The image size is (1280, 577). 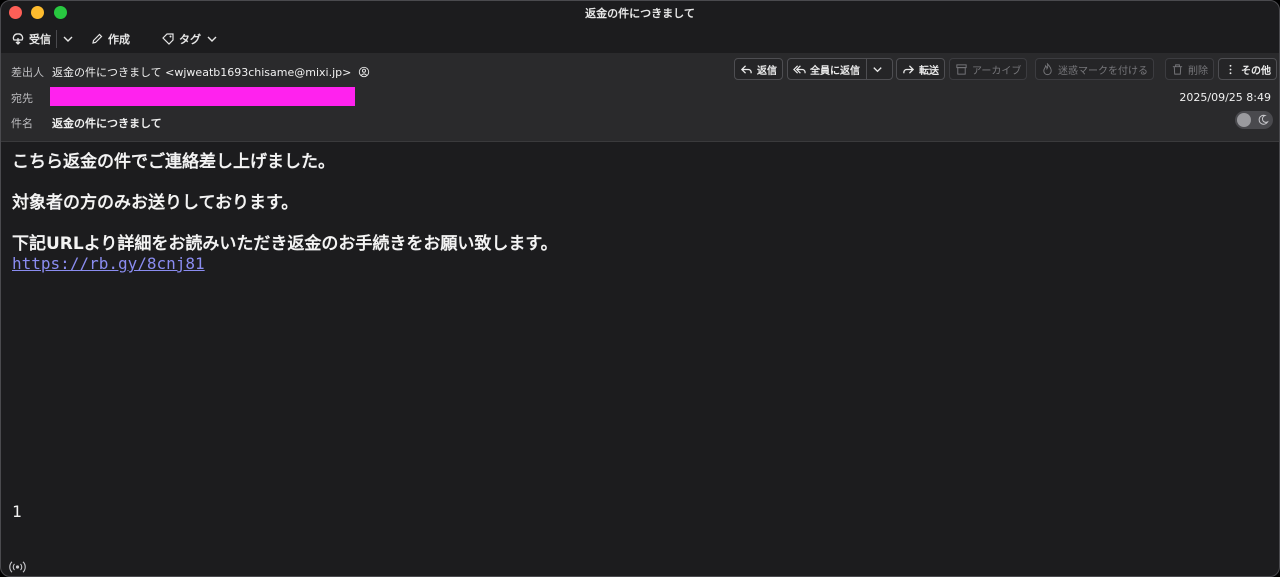 What do you see at coordinates (1254, 120) in the screenshot?
I see `dark-mode-toggle` at bounding box center [1254, 120].